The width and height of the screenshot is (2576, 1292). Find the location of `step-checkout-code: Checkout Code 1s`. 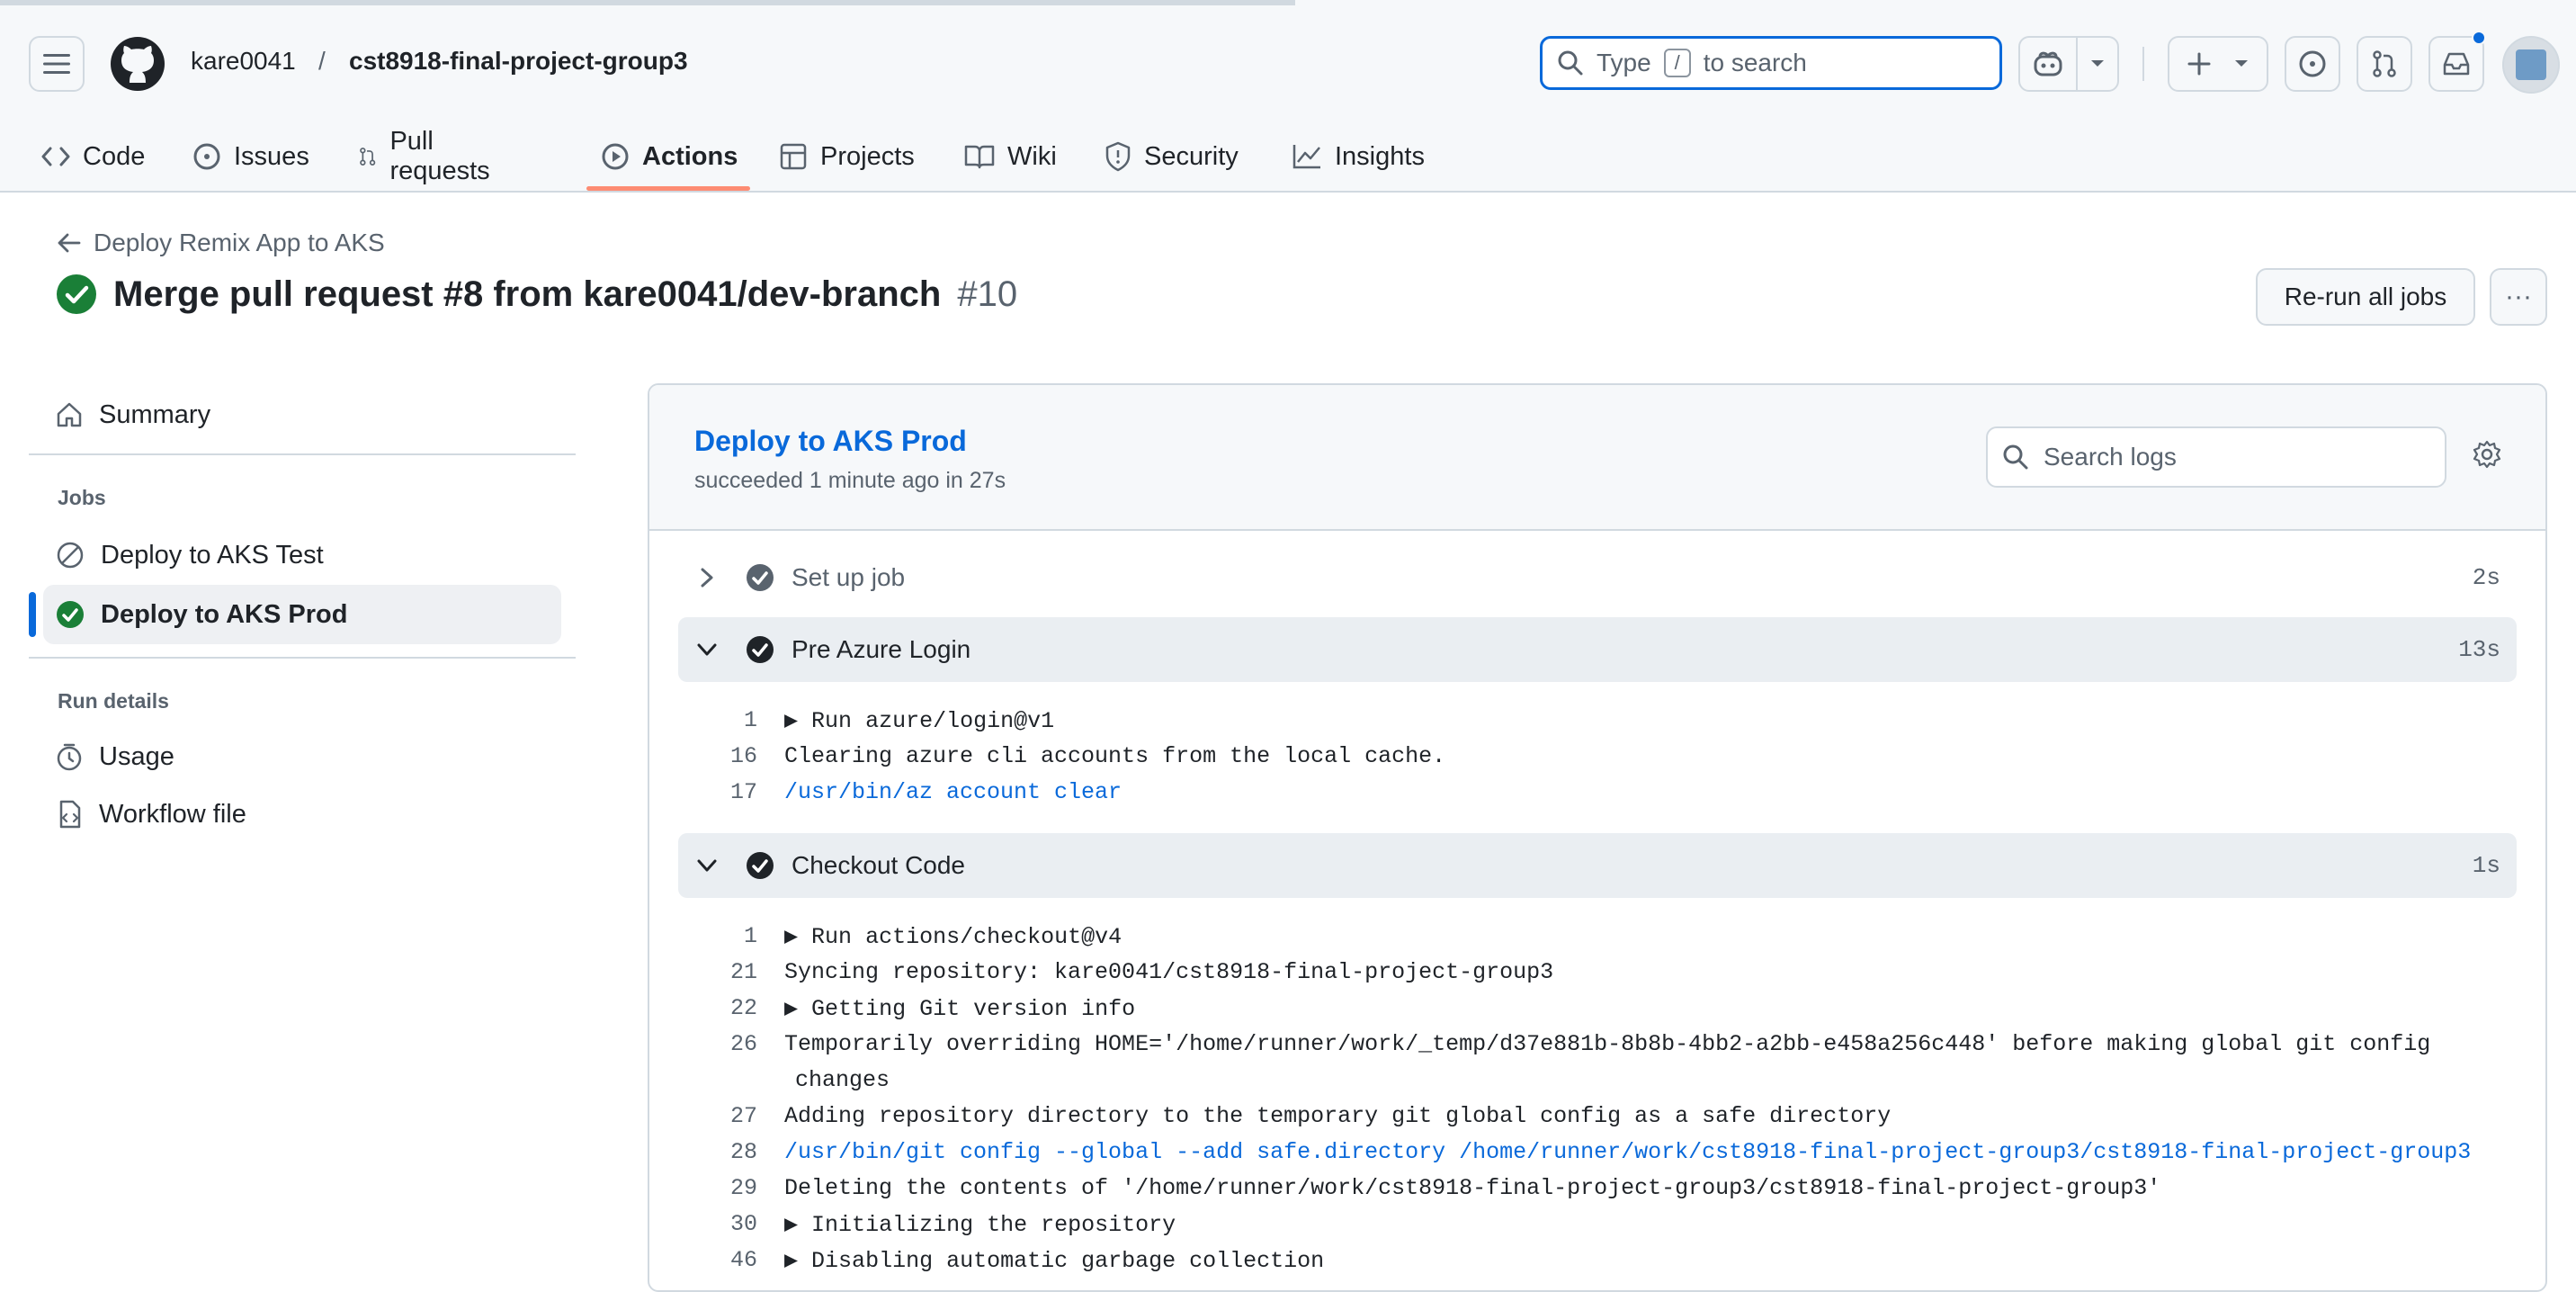

step-checkout-code: Checkout Code 1s is located at coordinates (1597, 865).